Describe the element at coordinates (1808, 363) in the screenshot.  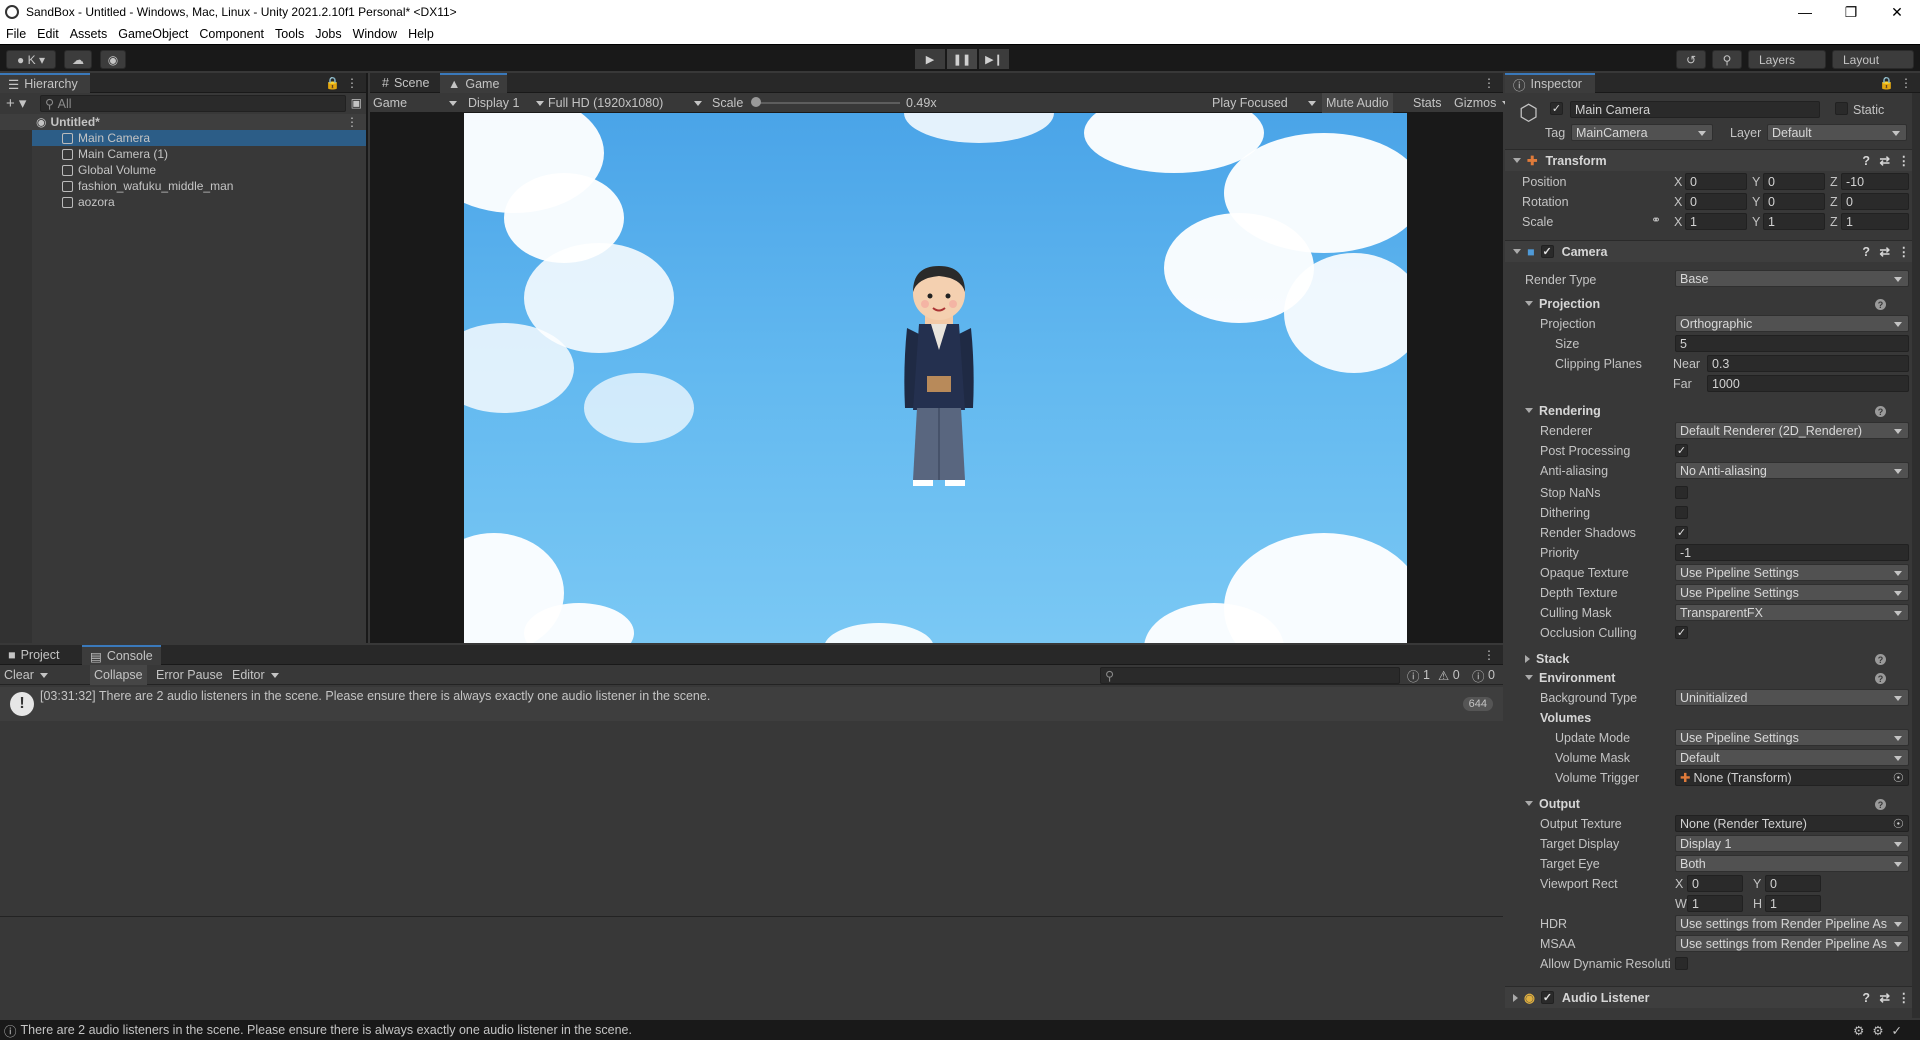
I see `near-field: 0.3` at that location.